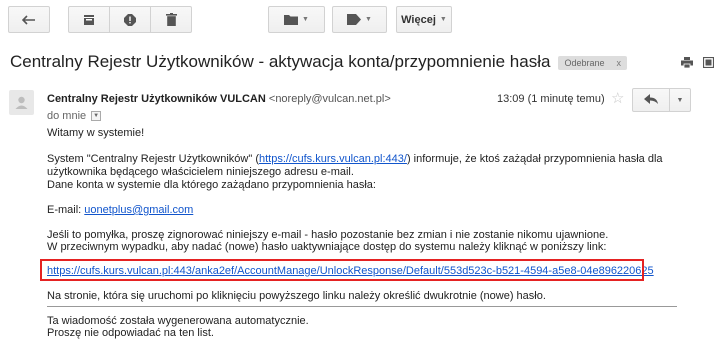 The width and height of the screenshot is (724, 350). What do you see at coordinates (418, 19) in the screenshot?
I see `more-label: Więcej` at bounding box center [418, 19].